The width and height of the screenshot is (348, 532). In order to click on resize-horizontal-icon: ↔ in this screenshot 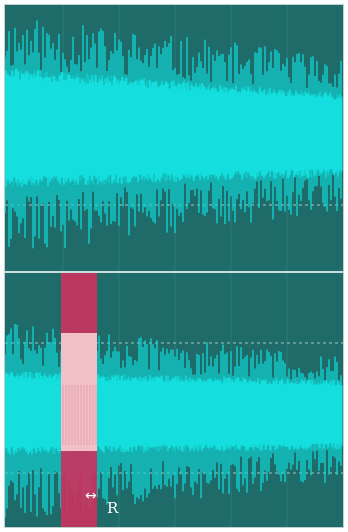, I will do `click(91, 496)`.